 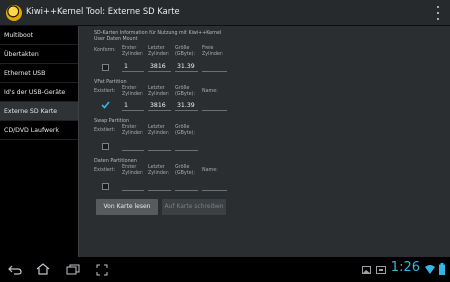 What do you see at coordinates (32, 130) in the screenshot?
I see `sidebar-item-label: CD/DVD Laufwerk` at bounding box center [32, 130].